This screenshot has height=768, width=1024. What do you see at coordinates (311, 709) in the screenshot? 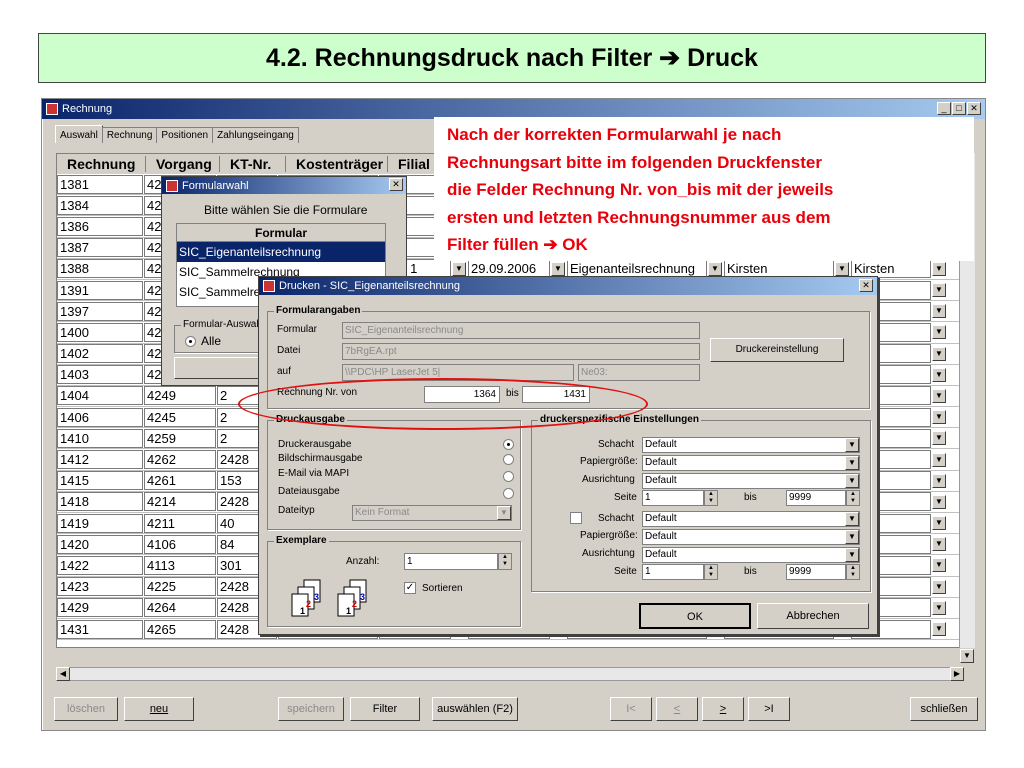
I see `speichern-button: speichern` at bounding box center [311, 709].